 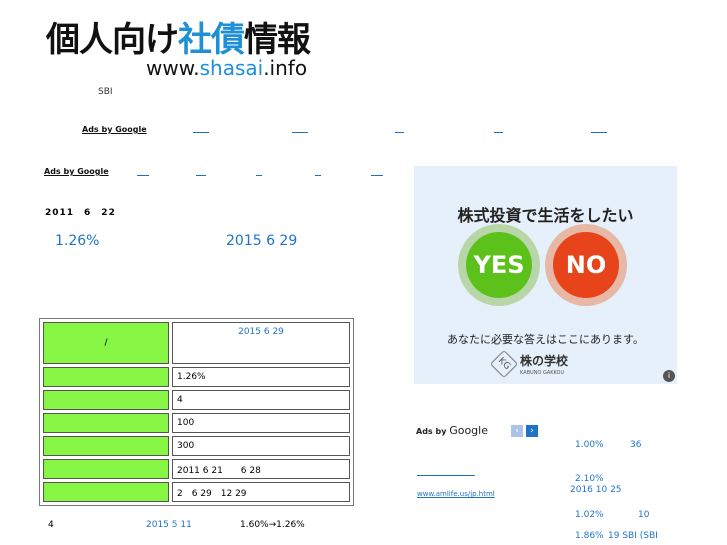 What do you see at coordinates (589, 445) in the screenshot?
I see `right-rate-1: 1.00%` at bounding box center [589, 445].